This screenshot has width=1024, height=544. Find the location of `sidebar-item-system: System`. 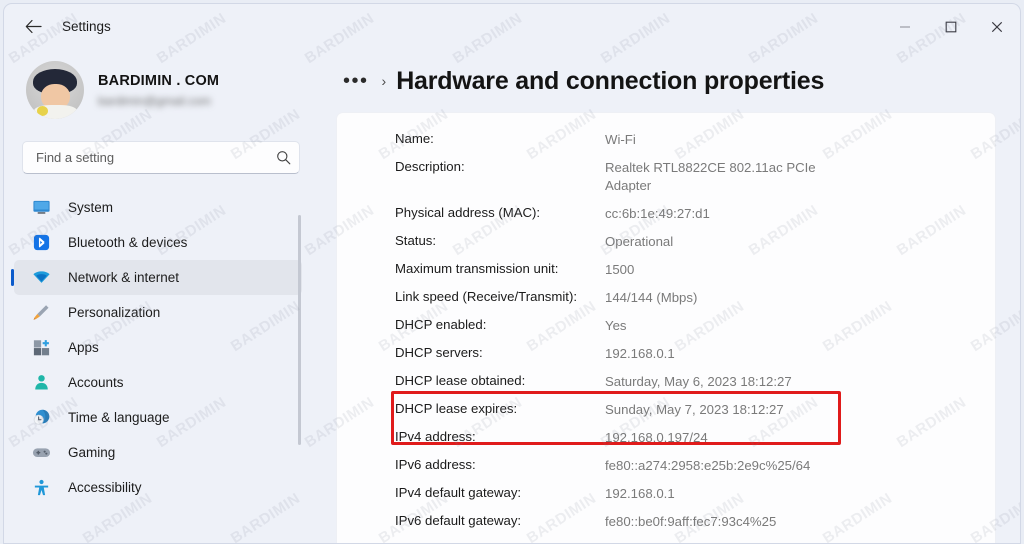

sidebar-item-system: System is located at coordinates (158, 207).